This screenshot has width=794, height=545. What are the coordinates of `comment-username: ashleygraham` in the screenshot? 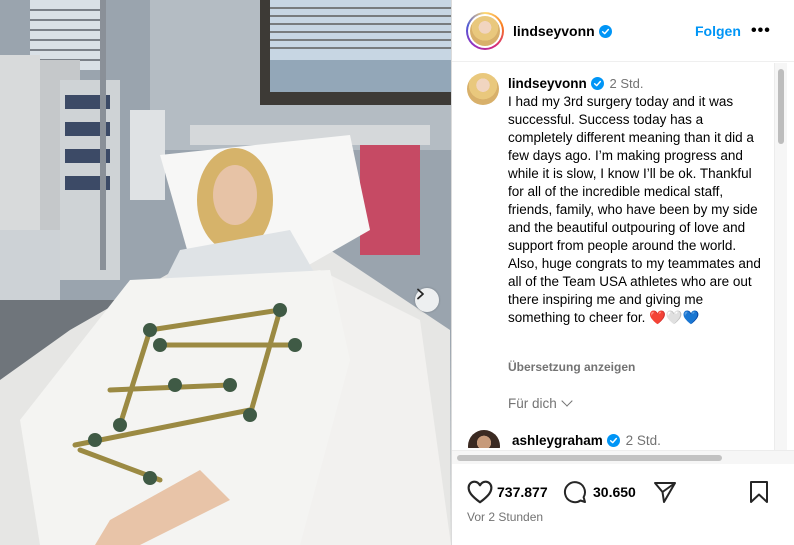 It's located at (557, 440).